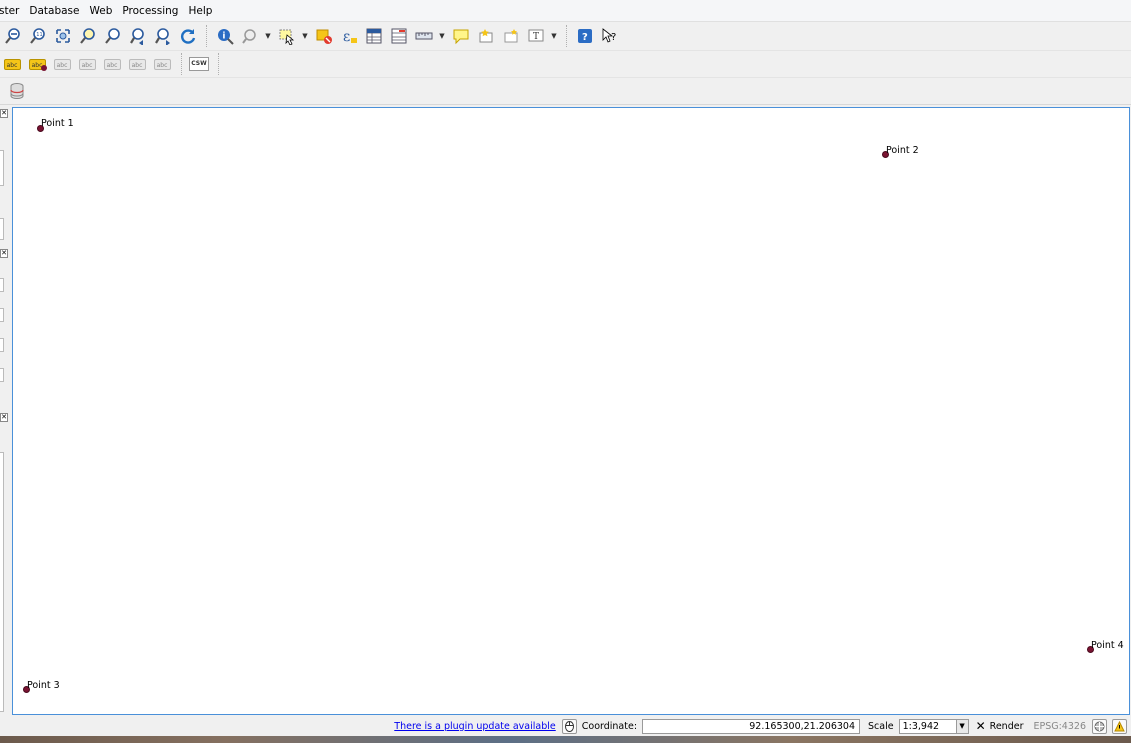 The height and width of the screenshot is (743, 1131). What do you see at coordinates (324, 36) in the screenshot?
I see `deselect-icon` at bounding box center [324, 36].